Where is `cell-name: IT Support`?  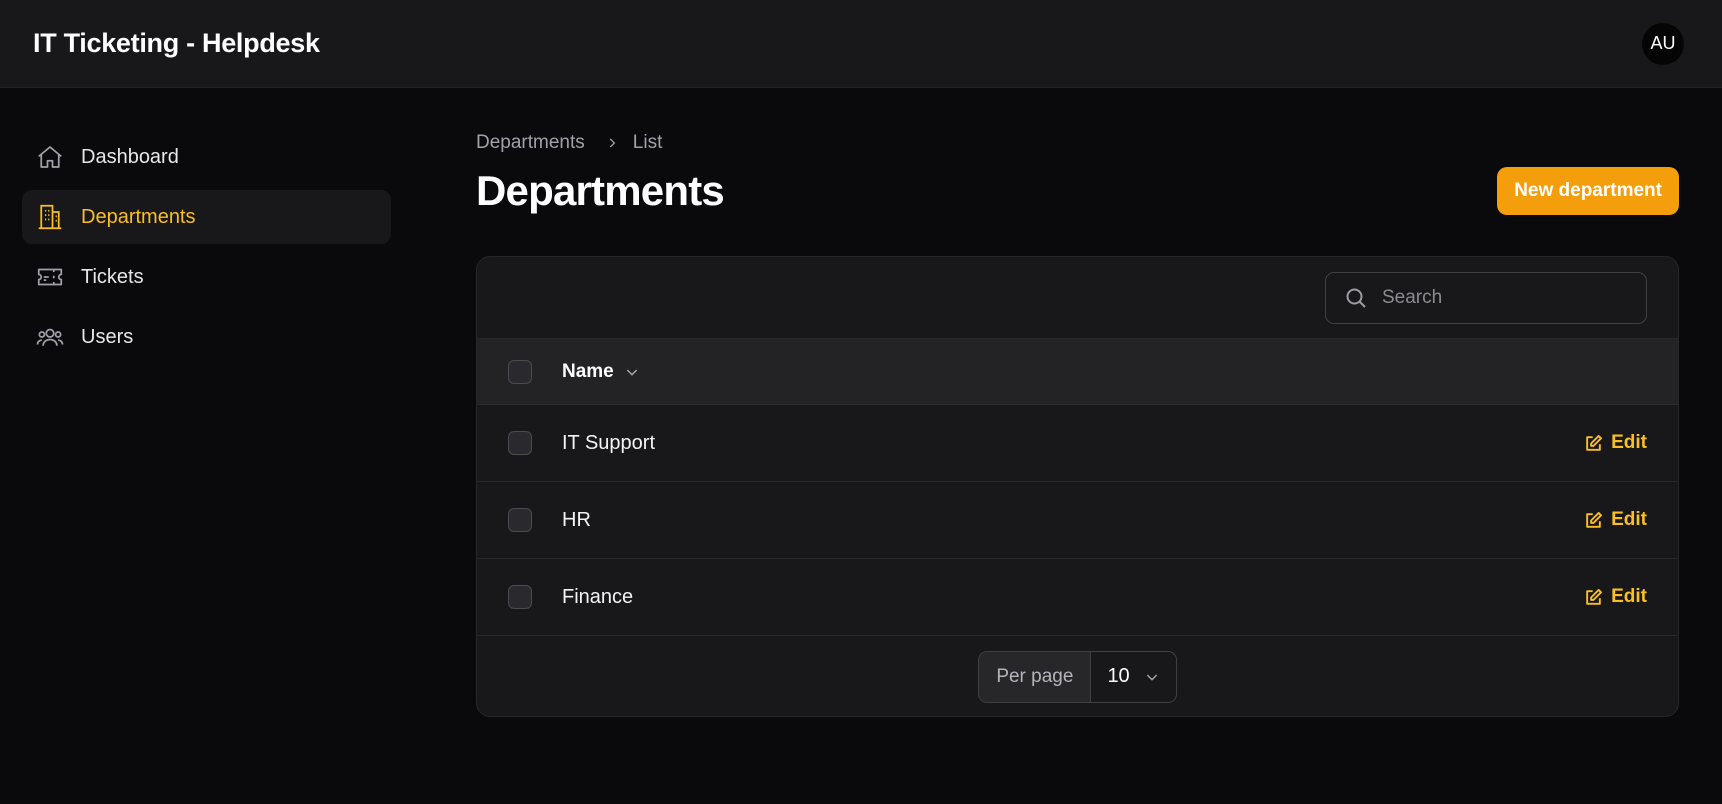
cell-name: IT Support is located at coordinates (609, 442).